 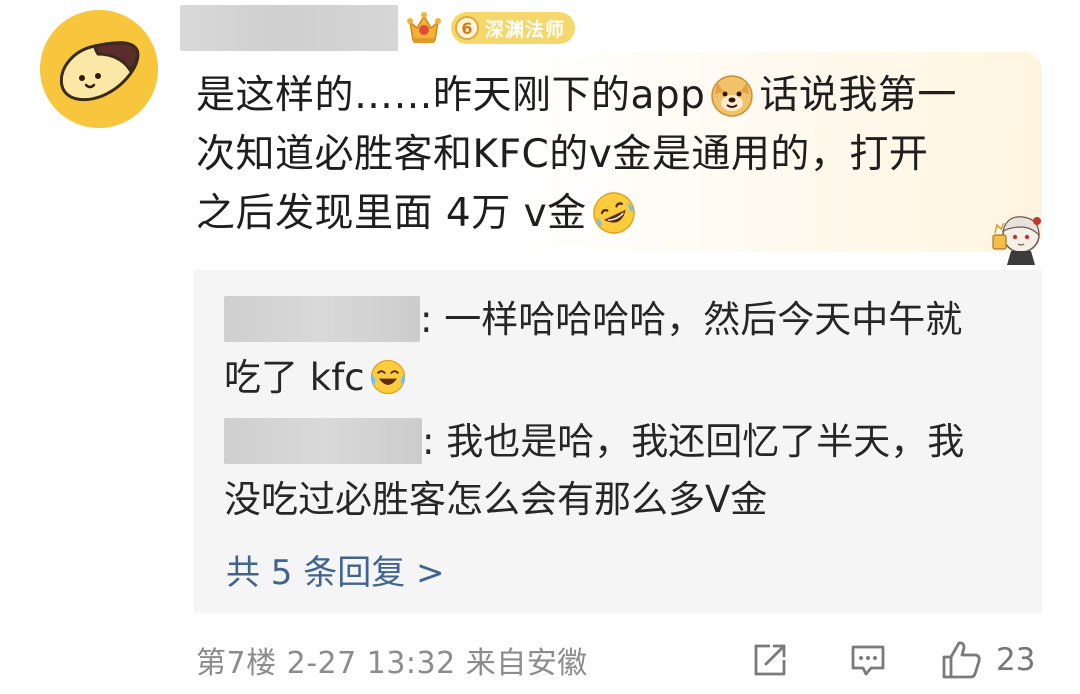 I want to click on reply-text-b: 吃了 kfc, so click(x=294, y=377).